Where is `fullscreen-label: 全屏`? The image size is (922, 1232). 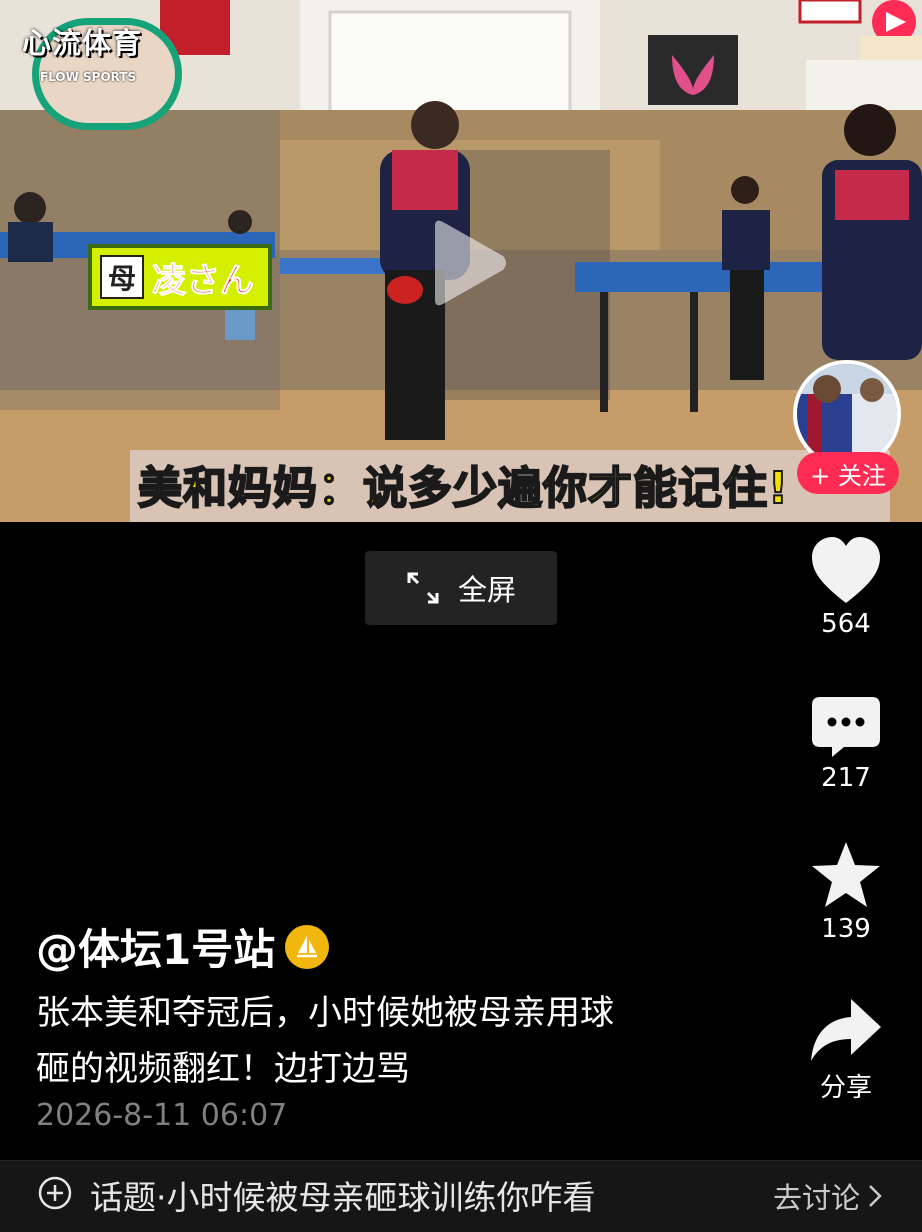
fullscreen-label: 全屏 is located at coordinates (486, 590).